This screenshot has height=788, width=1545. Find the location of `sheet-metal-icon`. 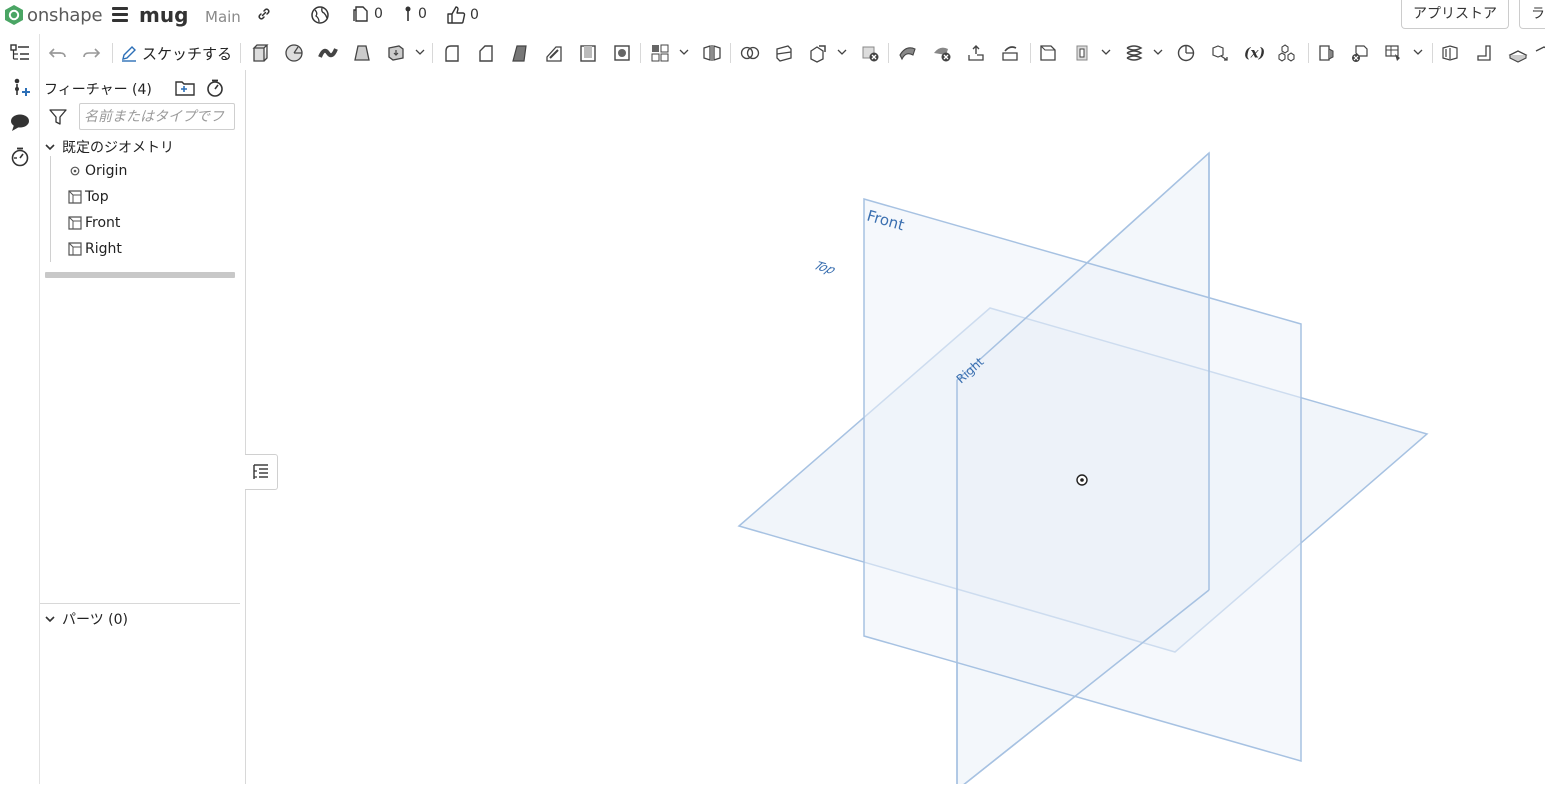

sheet-metal-icon is located at coordinates (1326, 53).